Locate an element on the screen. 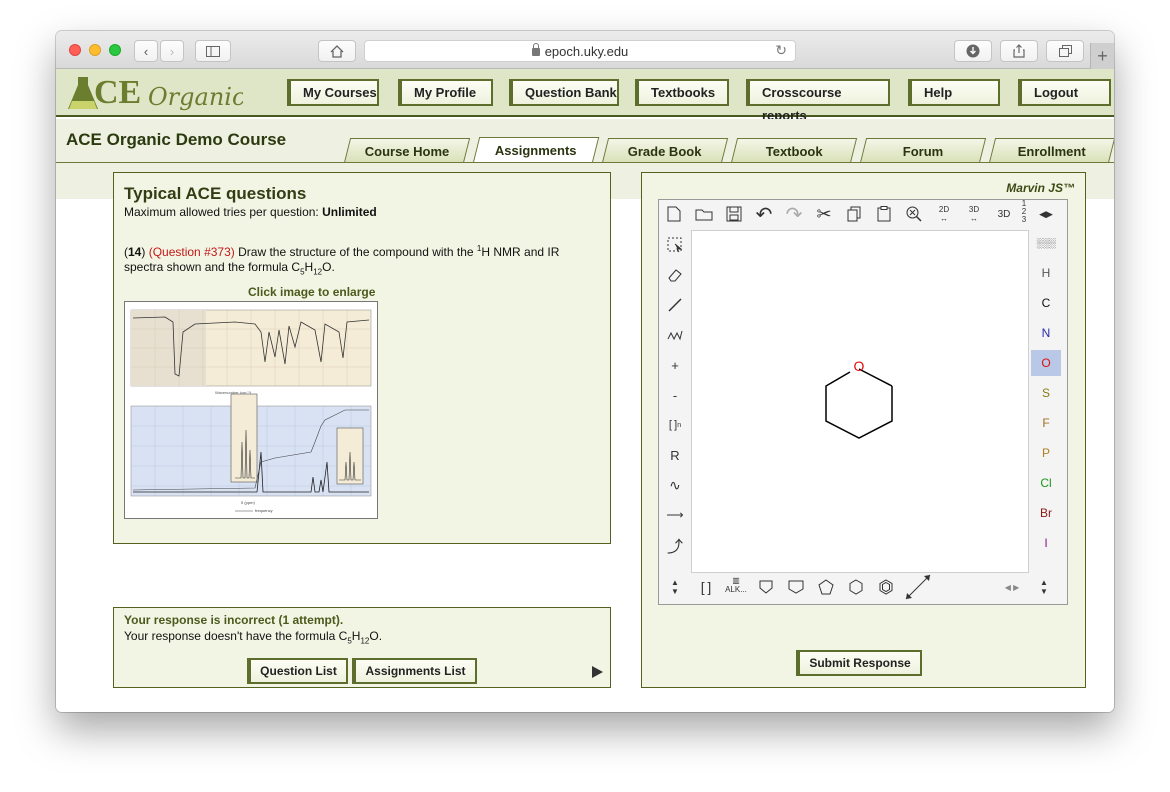 This screenshot has height=792, width=1170. home-icon is located at coordinates (337, 51).